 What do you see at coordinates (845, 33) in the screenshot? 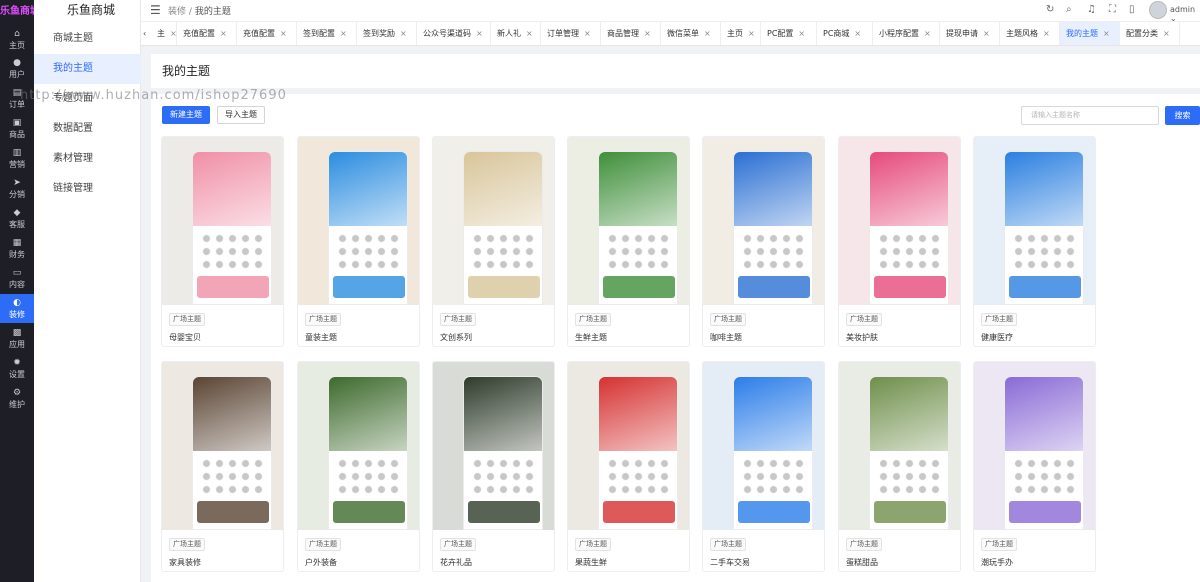
I see `tab-item: PC商城 ×` at bounding box center [845, 33].